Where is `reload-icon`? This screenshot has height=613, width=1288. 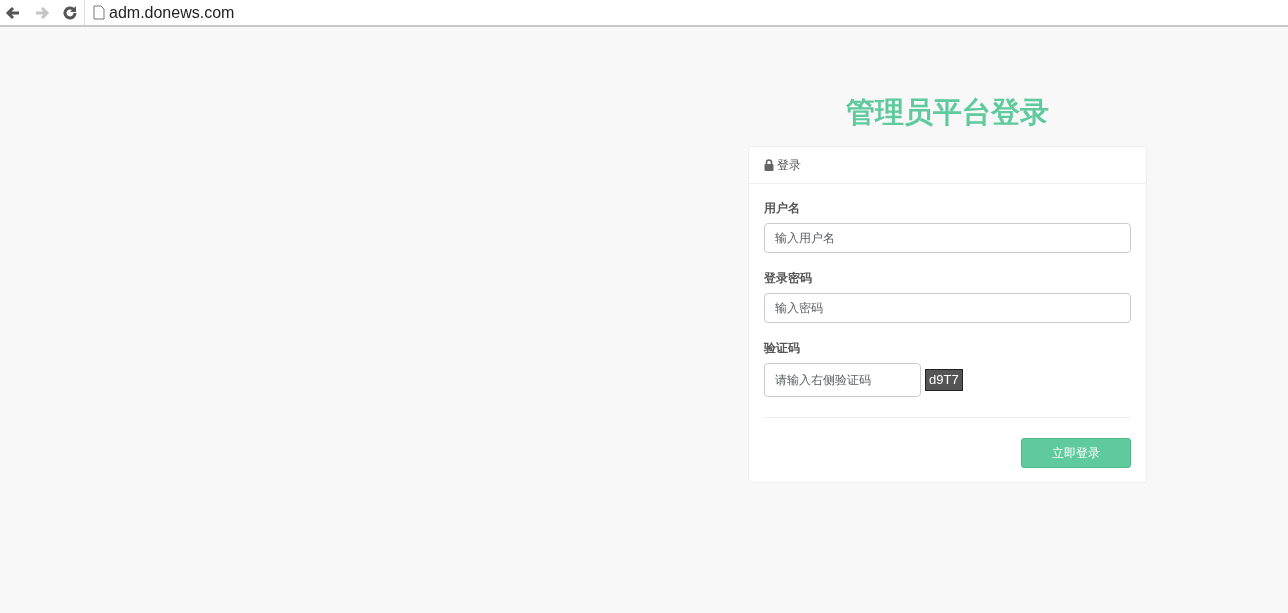 reload-icon is located at coordinates (70, 12).